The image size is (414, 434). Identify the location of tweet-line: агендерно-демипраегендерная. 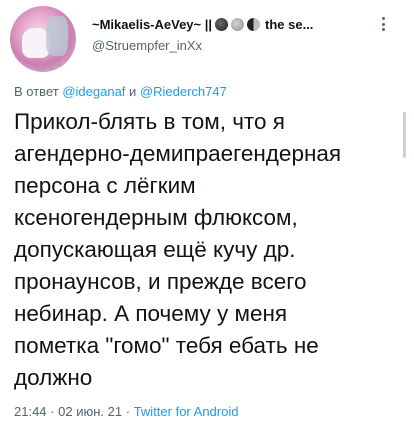
(178, 153).